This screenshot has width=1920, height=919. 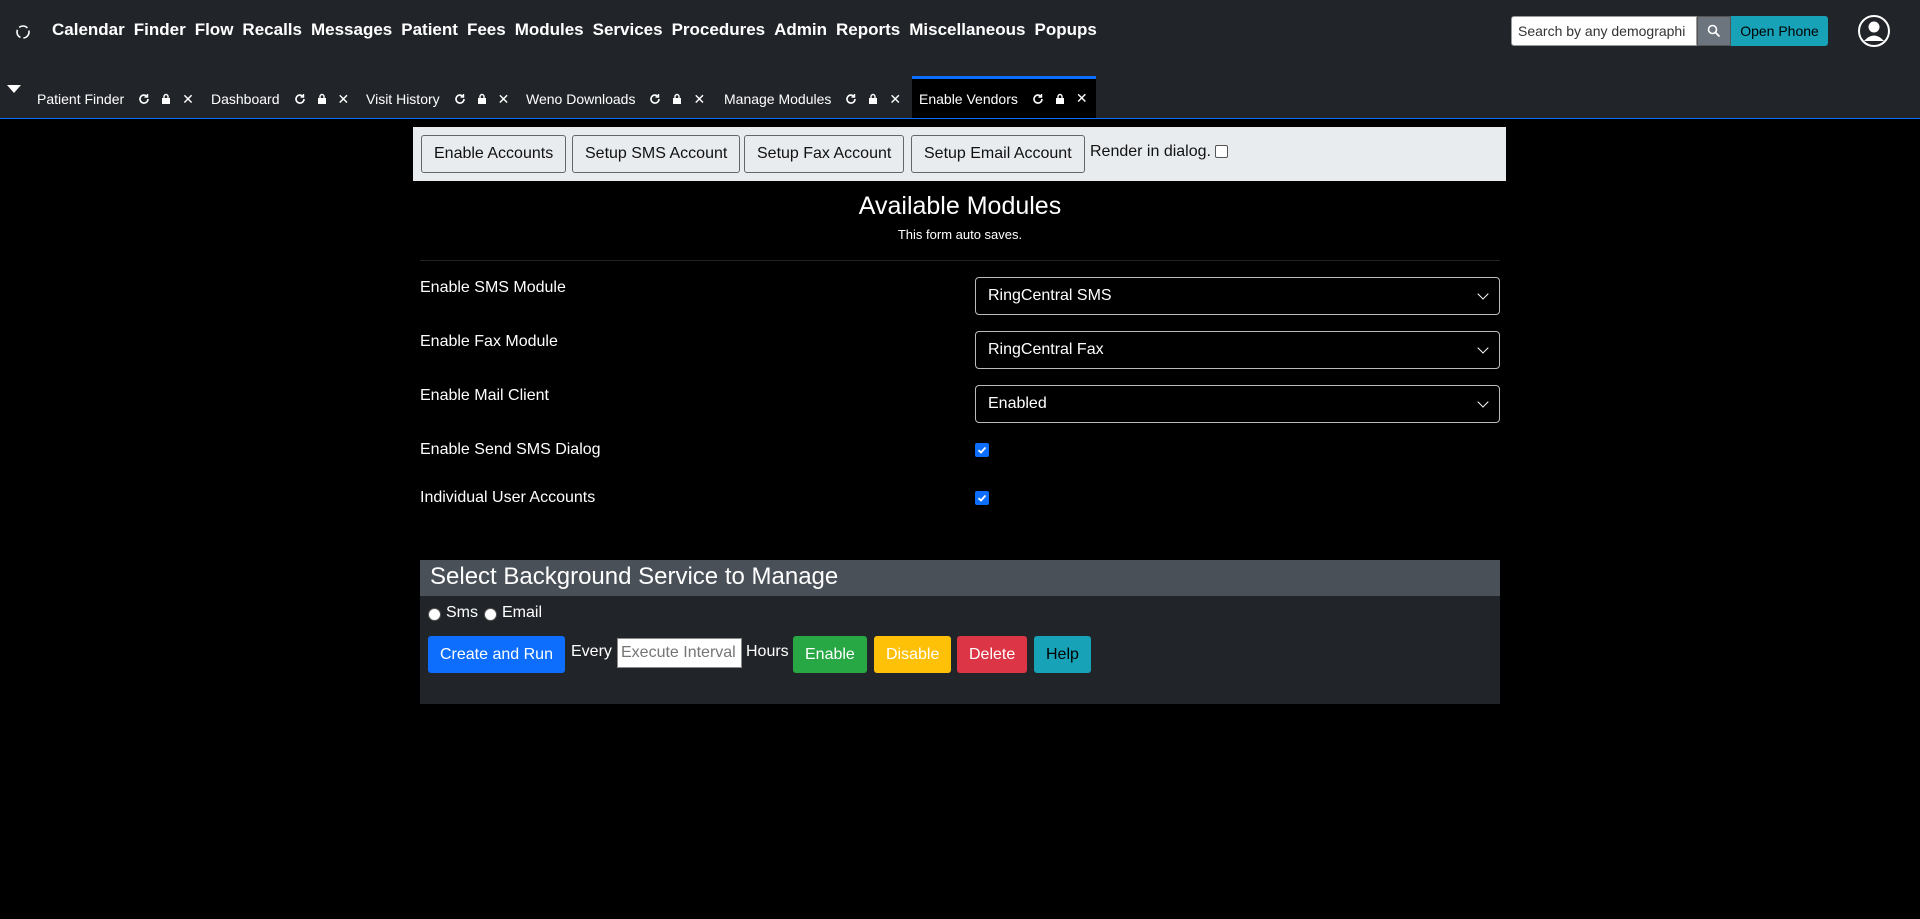 What do you see at coordinates (496, 654) in the screenshot?
I see `create-and-run-button: Create and Run` at bounding box center [496, 654].